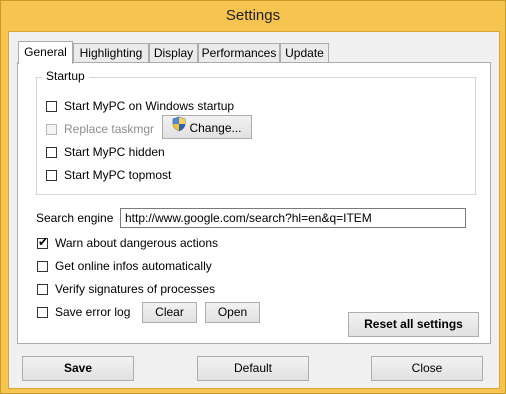 The height and width of the screenshot is (394, 506). What do you see at coordinates (427, 368) in the screenshot?
I see `close-button: Close` at bounding box center [427, 368].